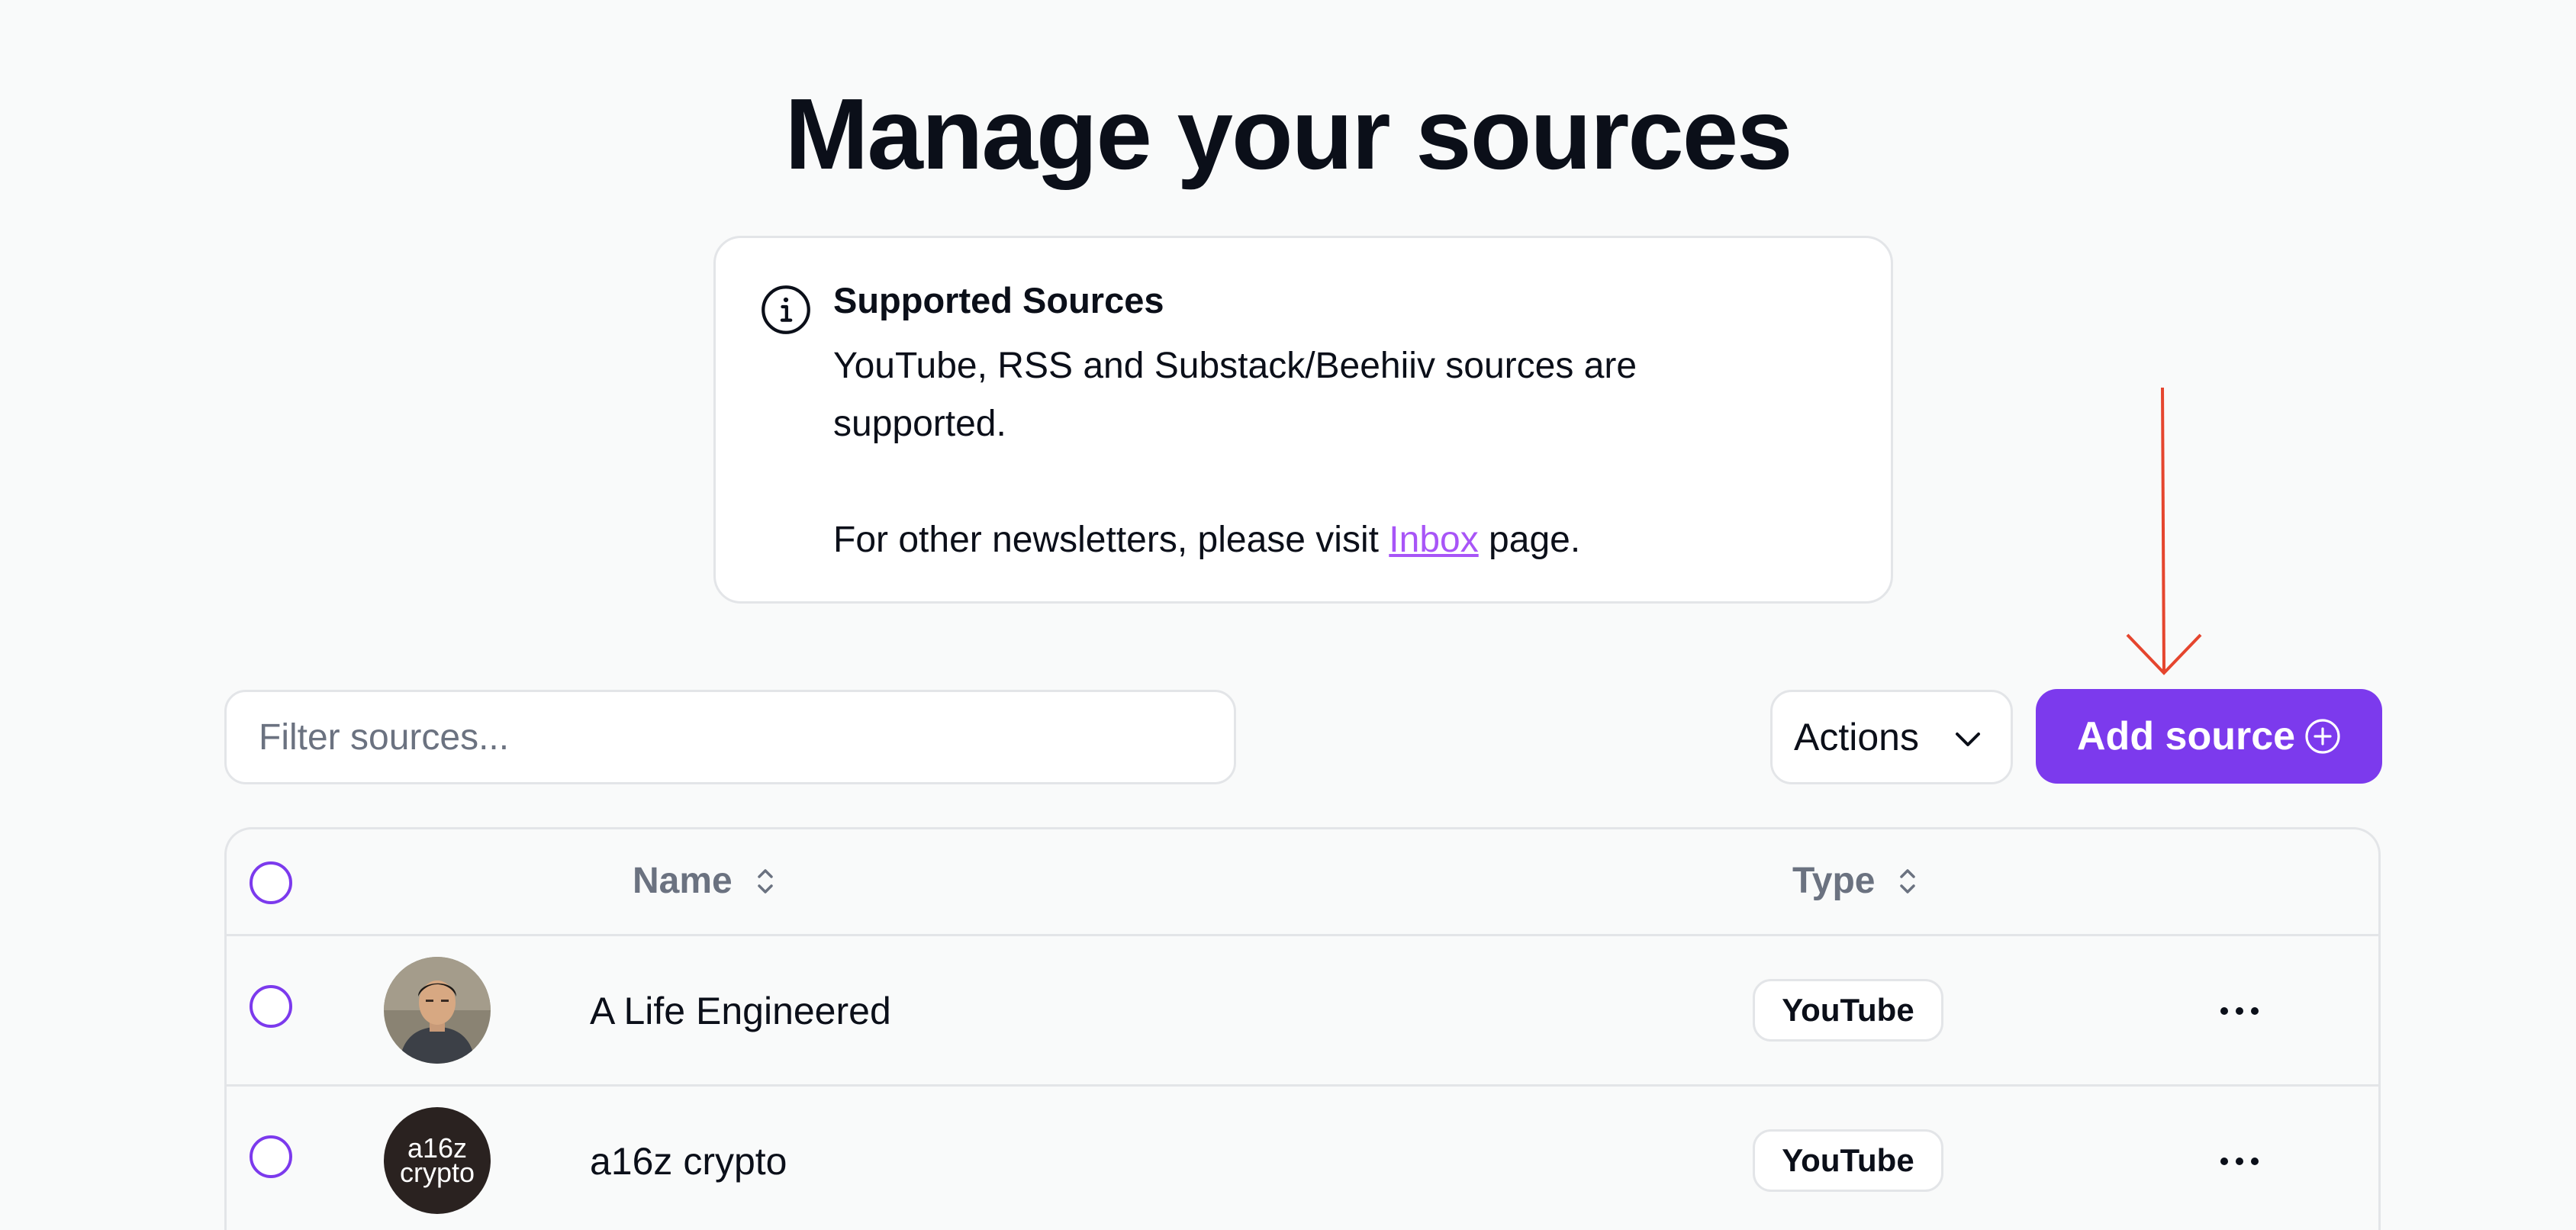 The image size is (2576, 1230). What do you see at coordinates (730, 737) in the screenshot?
I see `filter-sources-input` at bounding box center [730, 737].